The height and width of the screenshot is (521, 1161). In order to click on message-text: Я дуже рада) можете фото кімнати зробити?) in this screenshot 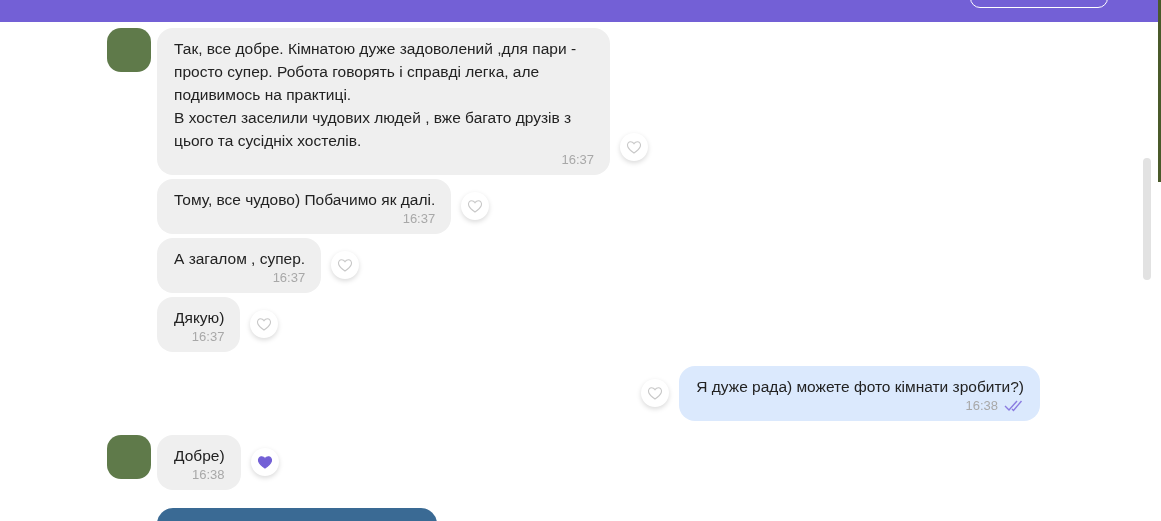, I will do `click(860, 387)`.